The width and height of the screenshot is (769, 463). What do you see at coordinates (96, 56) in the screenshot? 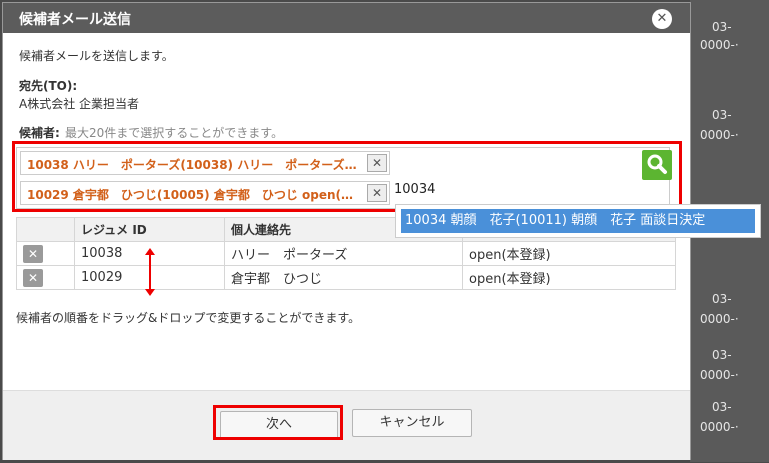
I see `description-text: 候補者メールを送信します。` at bounding box center [96, 56].